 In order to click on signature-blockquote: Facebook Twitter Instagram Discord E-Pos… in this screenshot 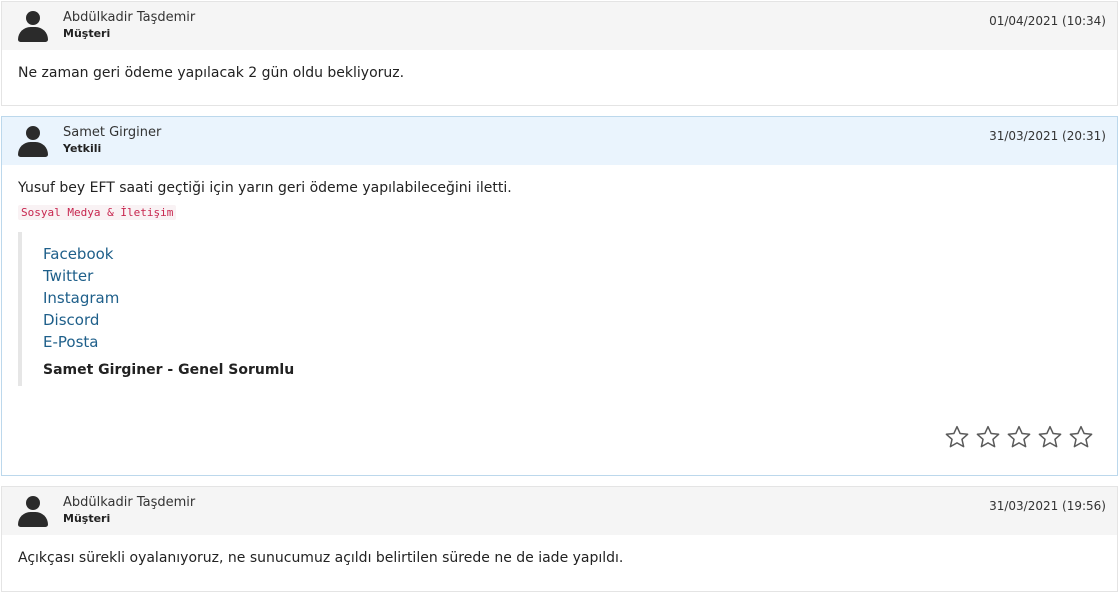, I will do `click(278, 309)`.